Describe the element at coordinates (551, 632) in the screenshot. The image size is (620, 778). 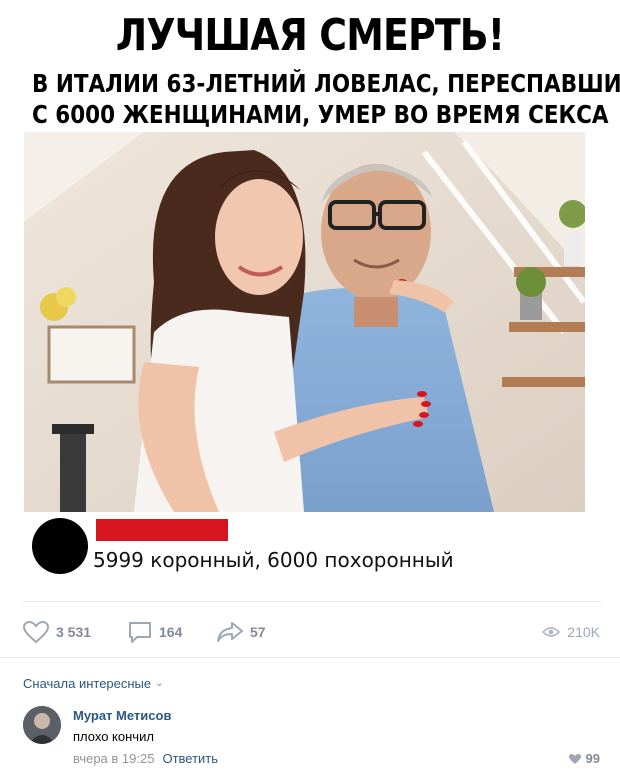
I see `eye-icon` at that location.